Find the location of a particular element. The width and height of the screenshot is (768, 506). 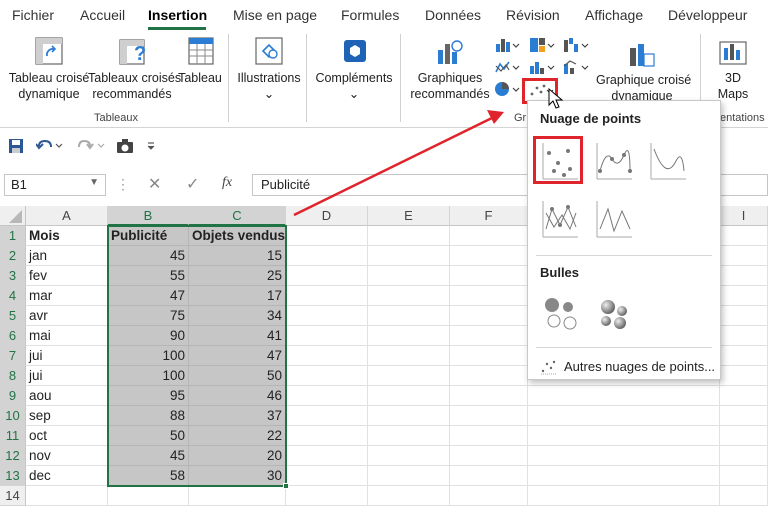

bubble-chart-icon is located at coordinates (560, 313).